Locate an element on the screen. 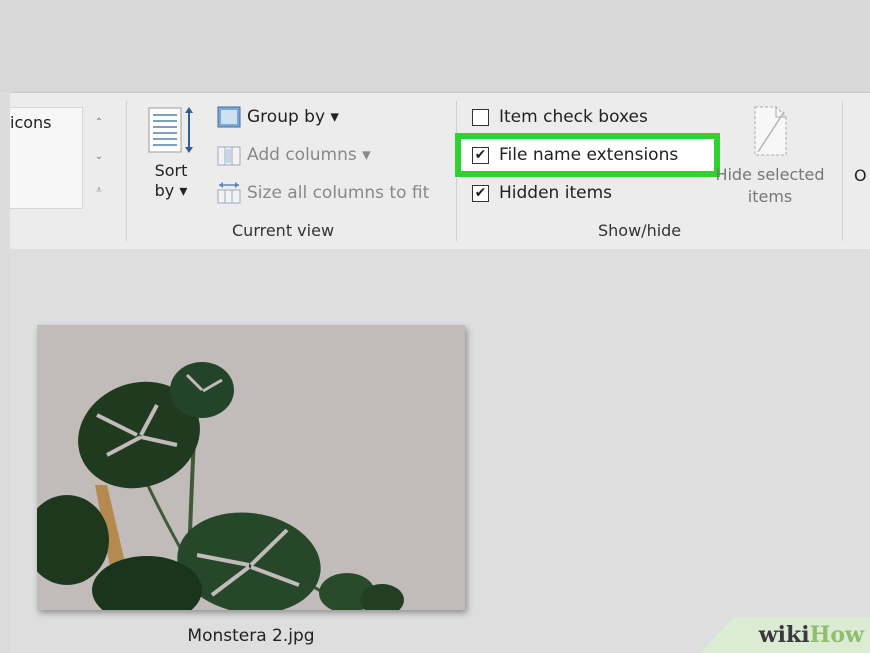 The width and height of the screenshot is (870, 653). current-view-group-label: Current view is located at coordinates (283, 230).